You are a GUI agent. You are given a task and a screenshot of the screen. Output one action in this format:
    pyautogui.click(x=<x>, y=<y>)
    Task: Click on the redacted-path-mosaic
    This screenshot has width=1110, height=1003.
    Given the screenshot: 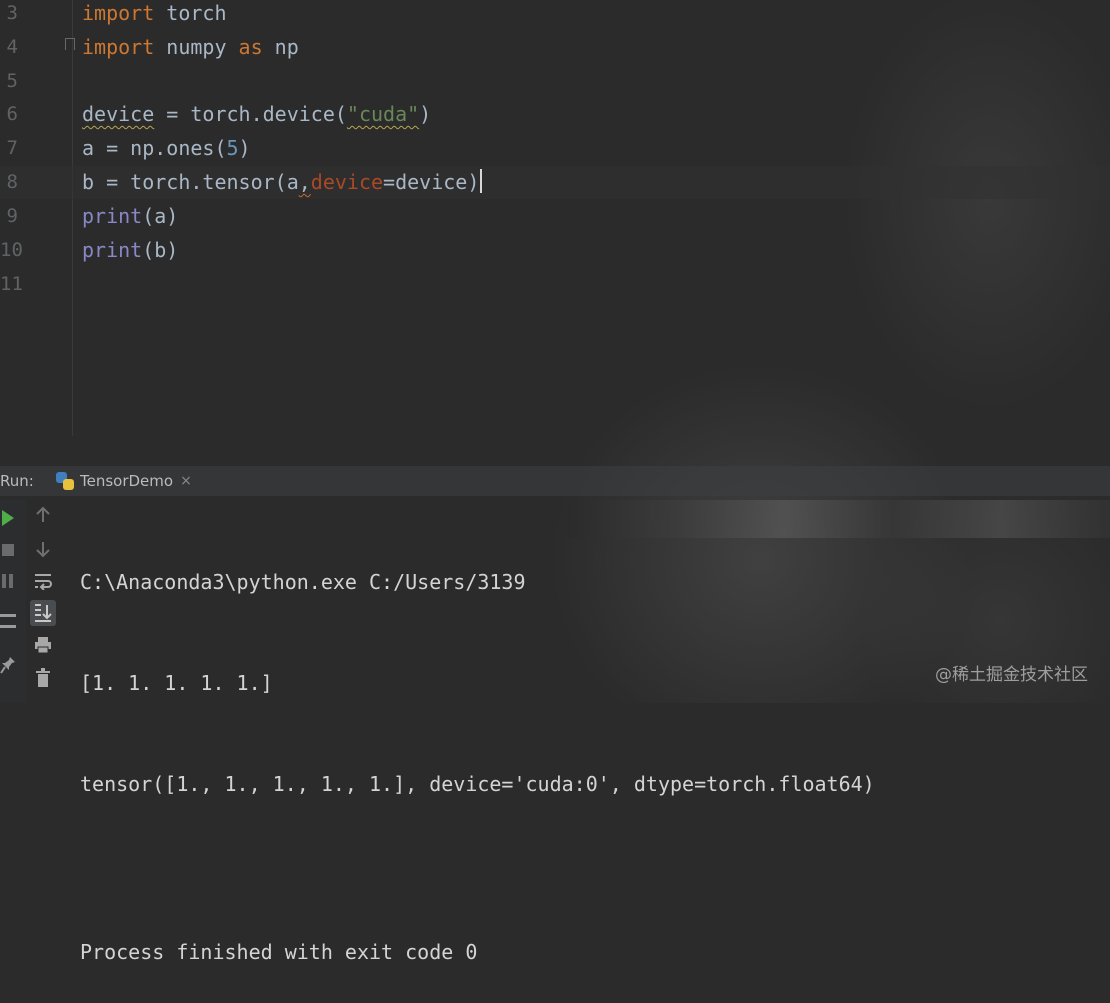 What is the action you would take?
    pyautogui.click(x=839, y=519)
    